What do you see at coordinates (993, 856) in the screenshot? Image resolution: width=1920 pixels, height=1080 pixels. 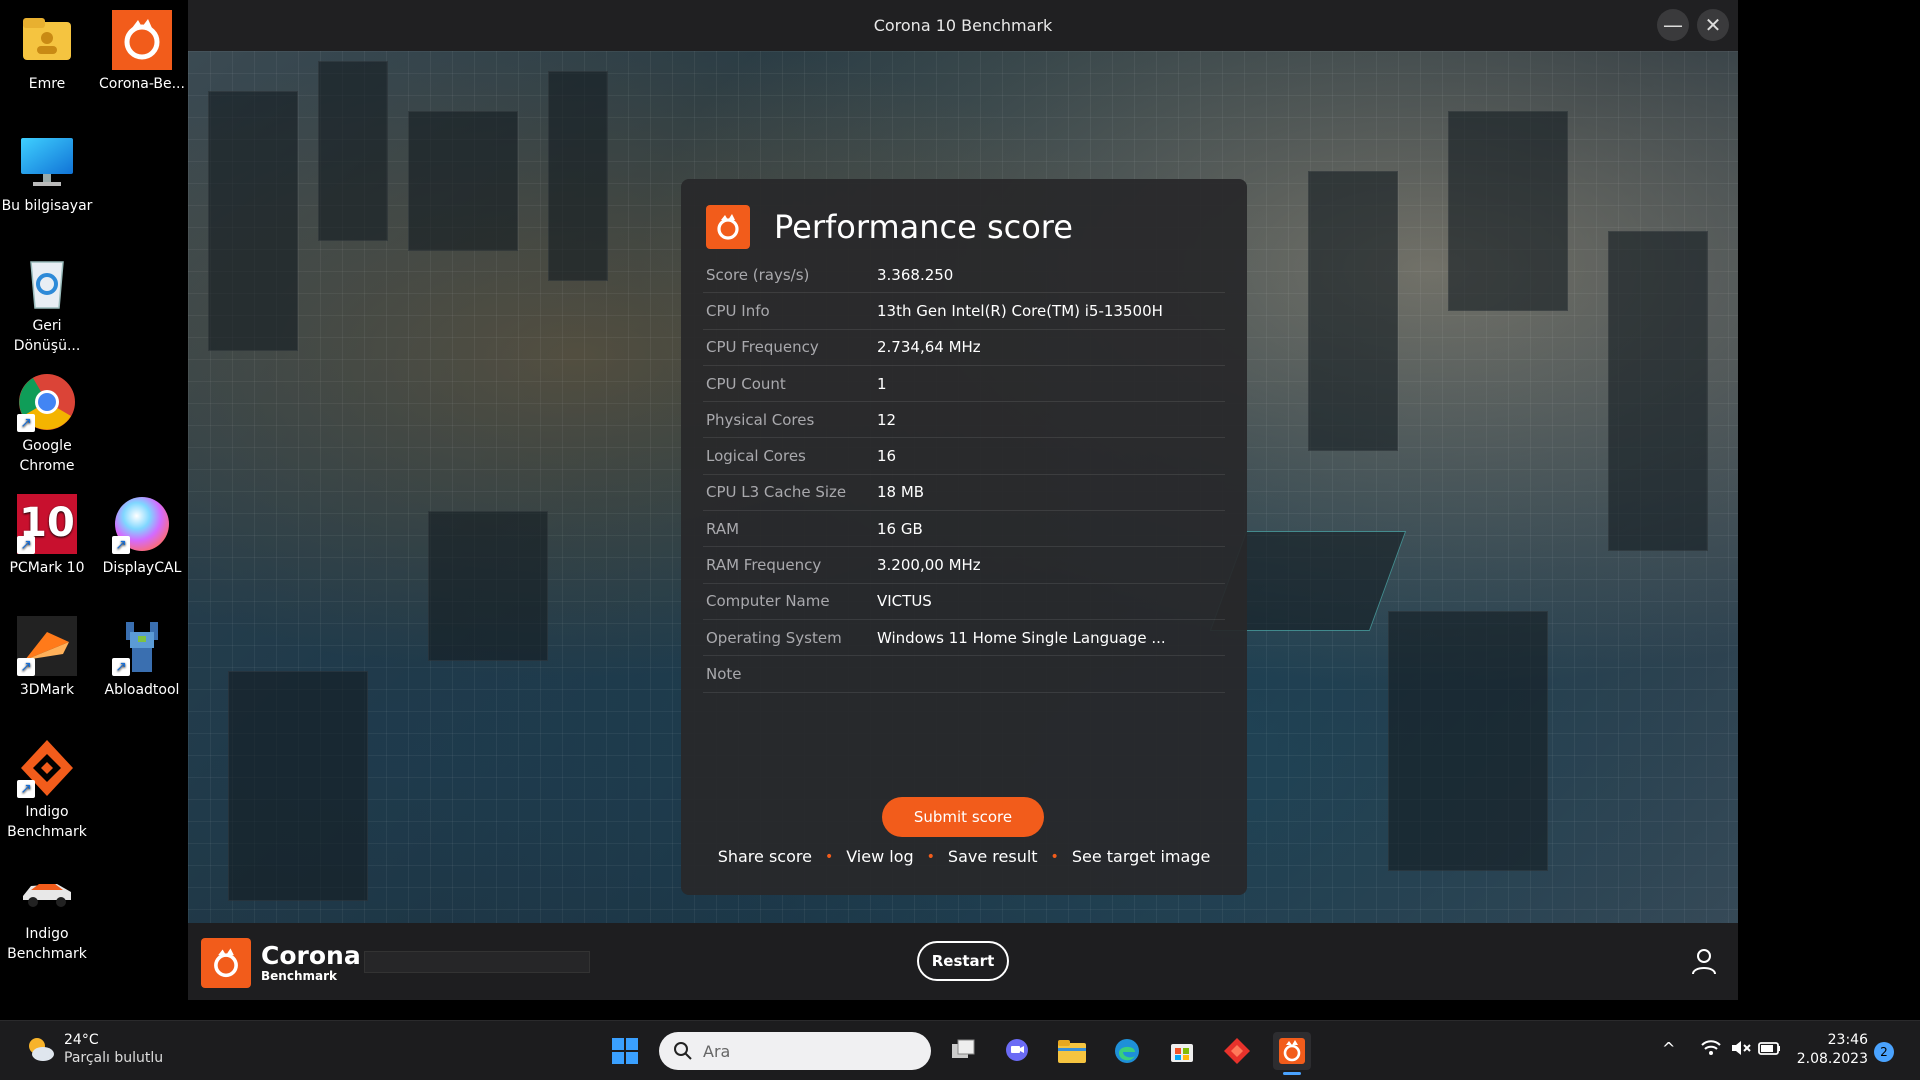 I see `save-result-link: Save result` at bounding box center [993, 856].